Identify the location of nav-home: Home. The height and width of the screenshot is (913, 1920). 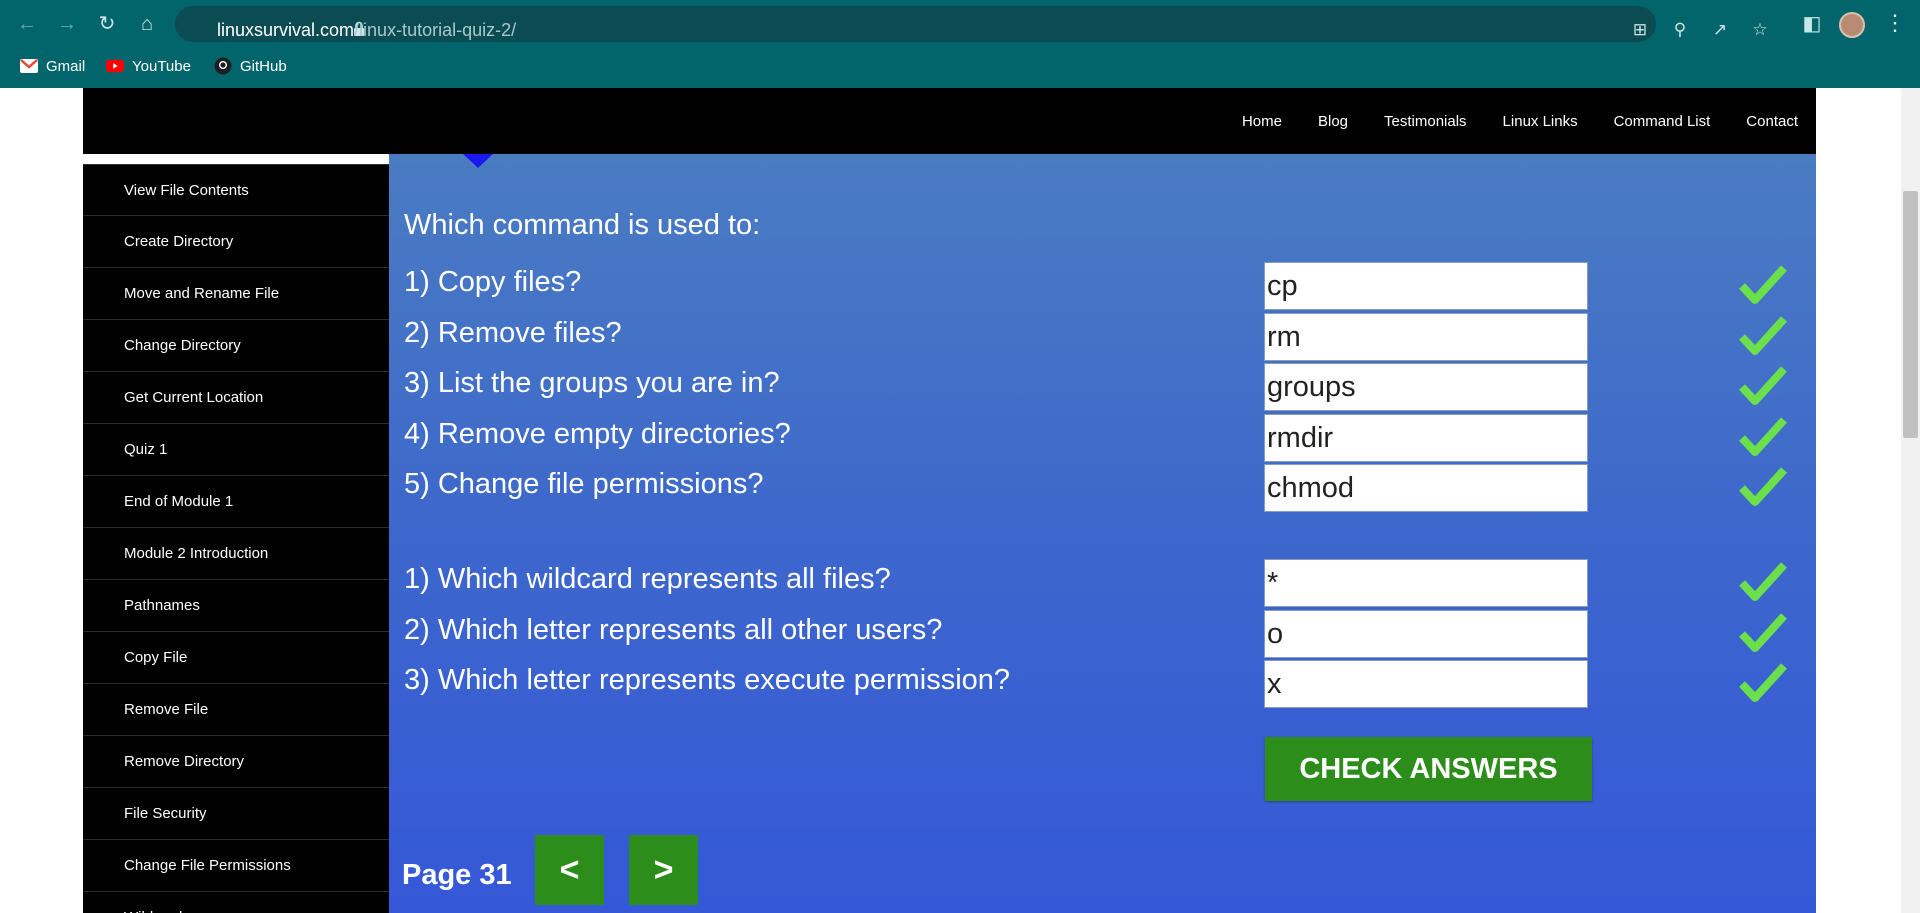
(1262, 121).